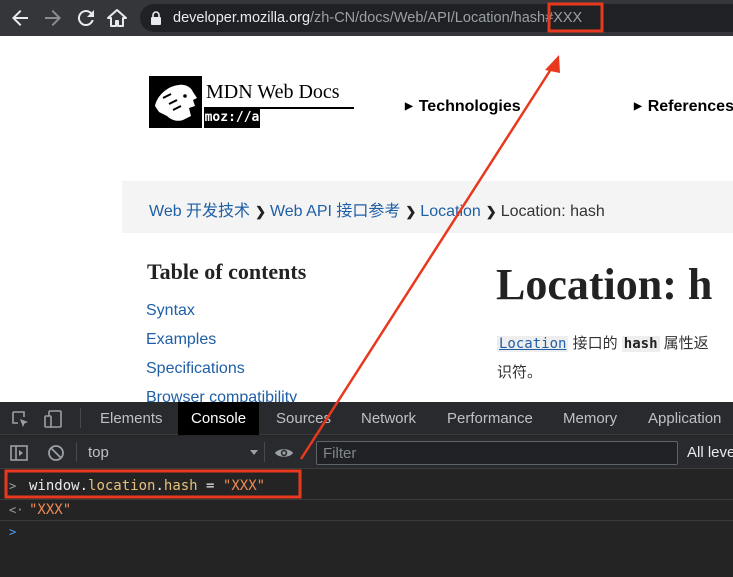 Image resolution: width=733 pixels, height=577 pixels. I want to click on console-command: window.location.hash = "XXX", so click(147, 486).